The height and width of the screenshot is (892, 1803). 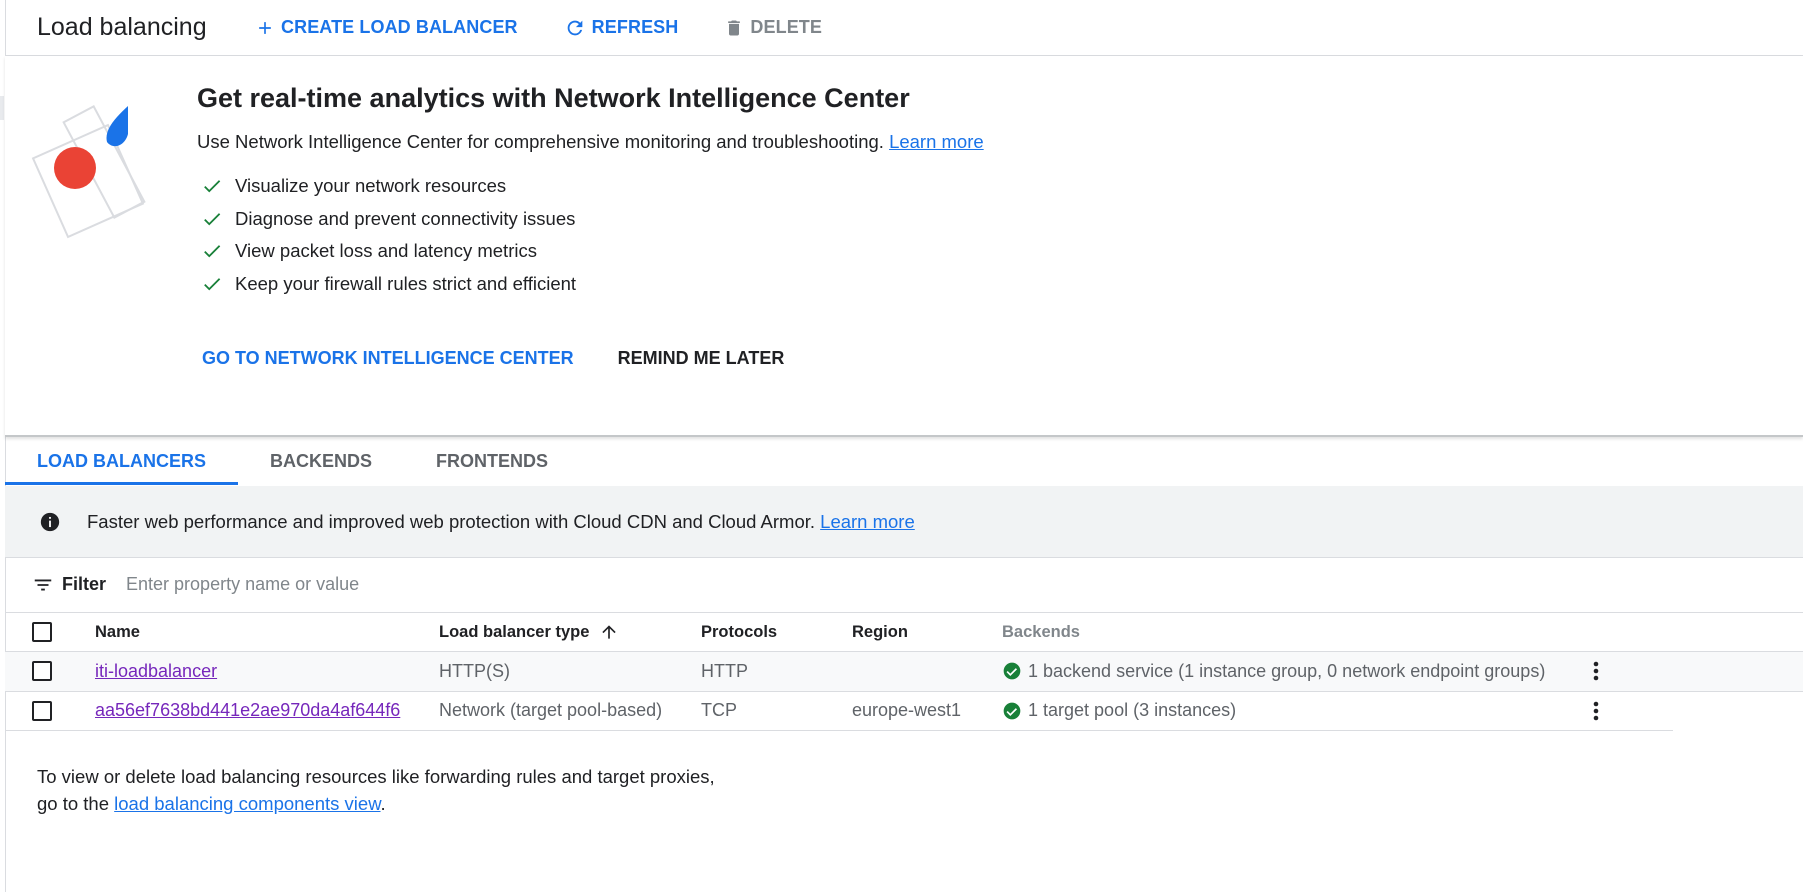 I want to click on row-type-cell: HTTP(S), so click(x=474, y=670).